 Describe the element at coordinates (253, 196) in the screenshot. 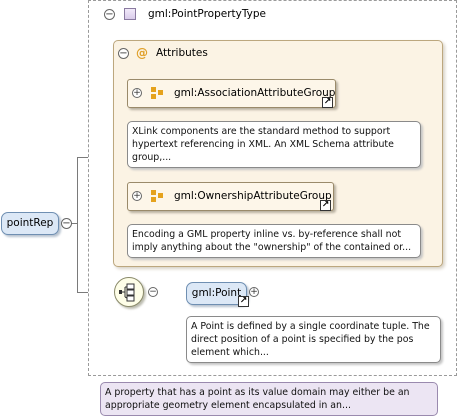

I see `attribute-group-ownership-name: gml:OwnershipAttributeGroup` at that location.